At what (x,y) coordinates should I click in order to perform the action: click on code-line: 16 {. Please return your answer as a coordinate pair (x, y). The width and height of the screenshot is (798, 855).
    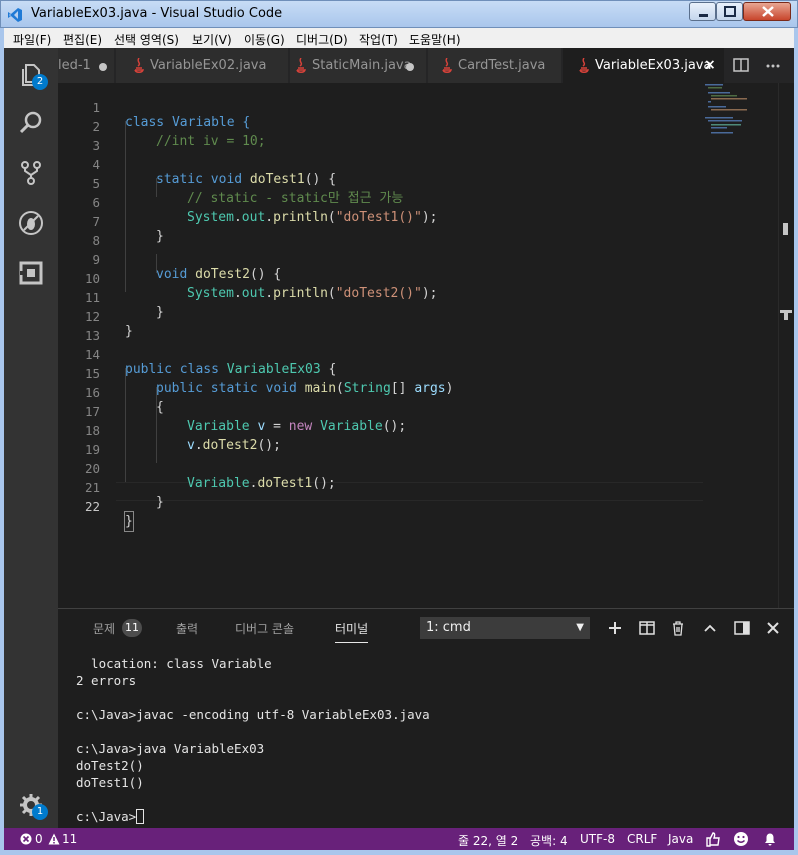
    Looking at the image, I should click on (380, 391).